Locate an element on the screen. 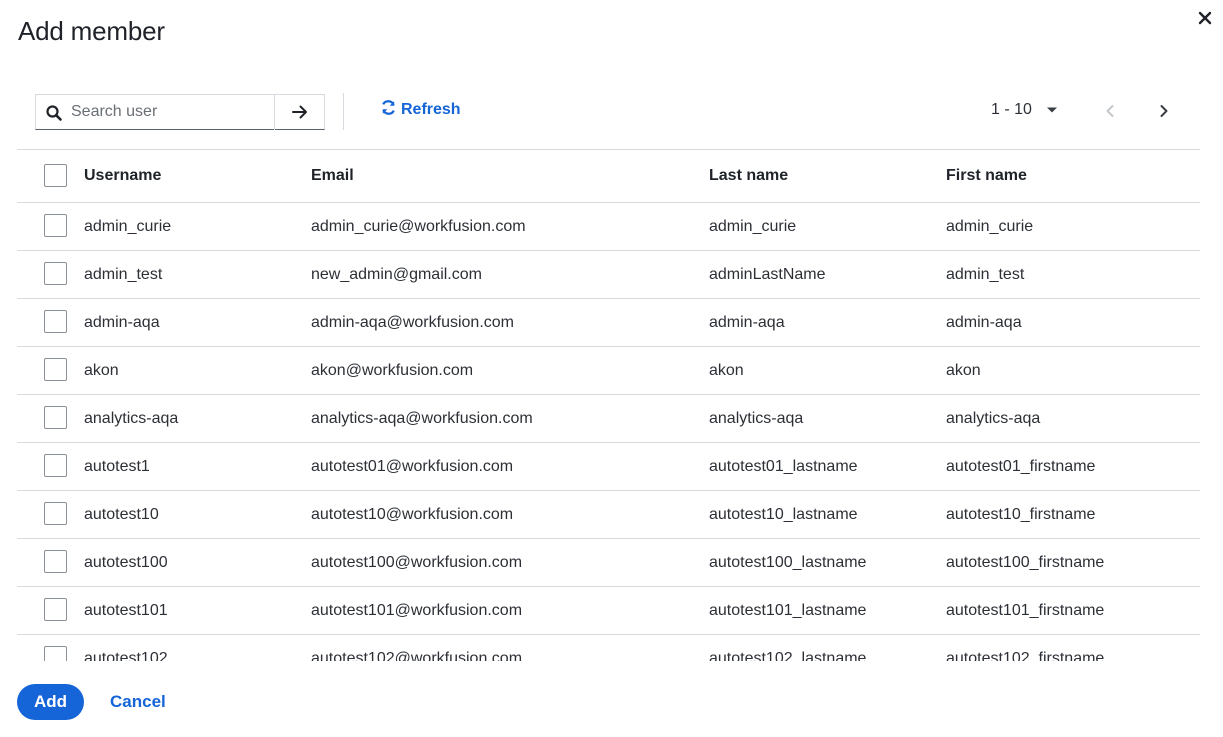 The image size is (1223, 737). cell-email: admin_curie@workfusion.com is located at coordinates (418, 226).